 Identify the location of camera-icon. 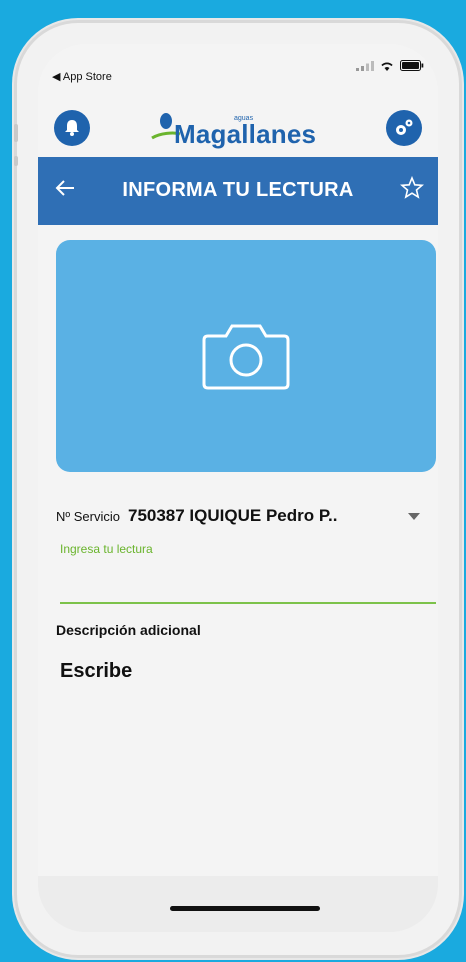
(246, 357).